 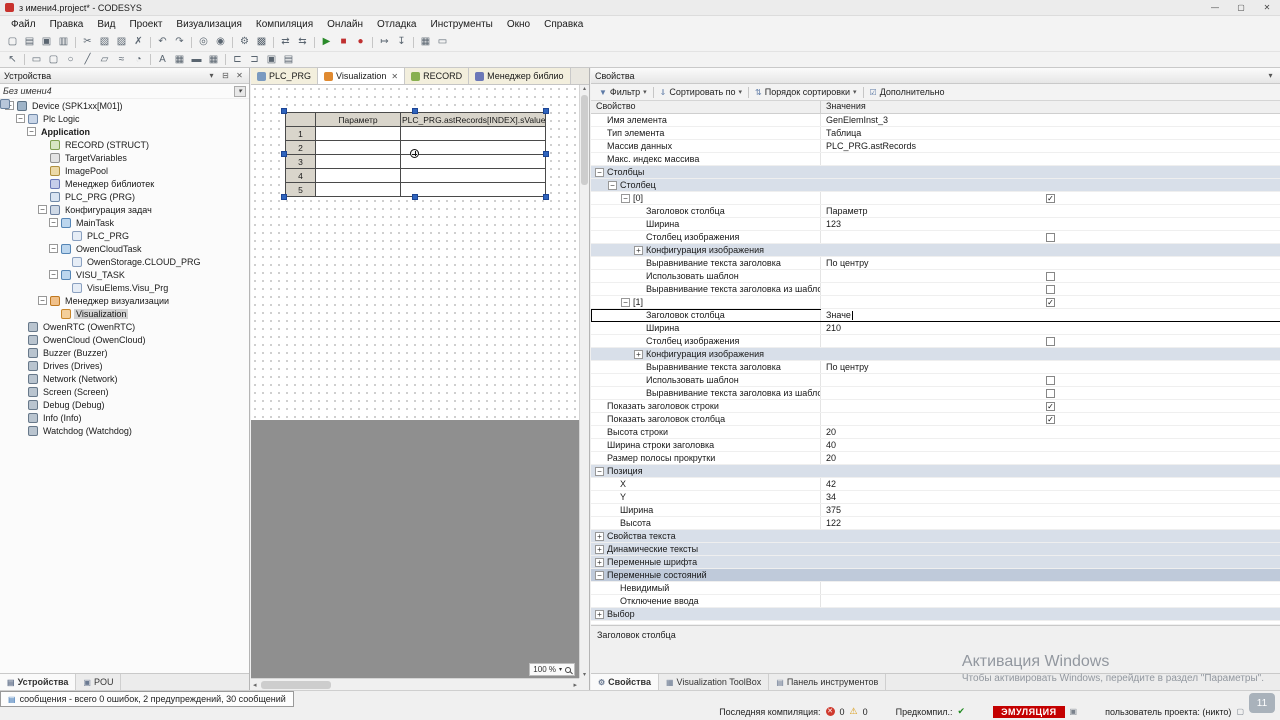 I want to click on prop-row: − Столбцы, so click(x=935, y=172).